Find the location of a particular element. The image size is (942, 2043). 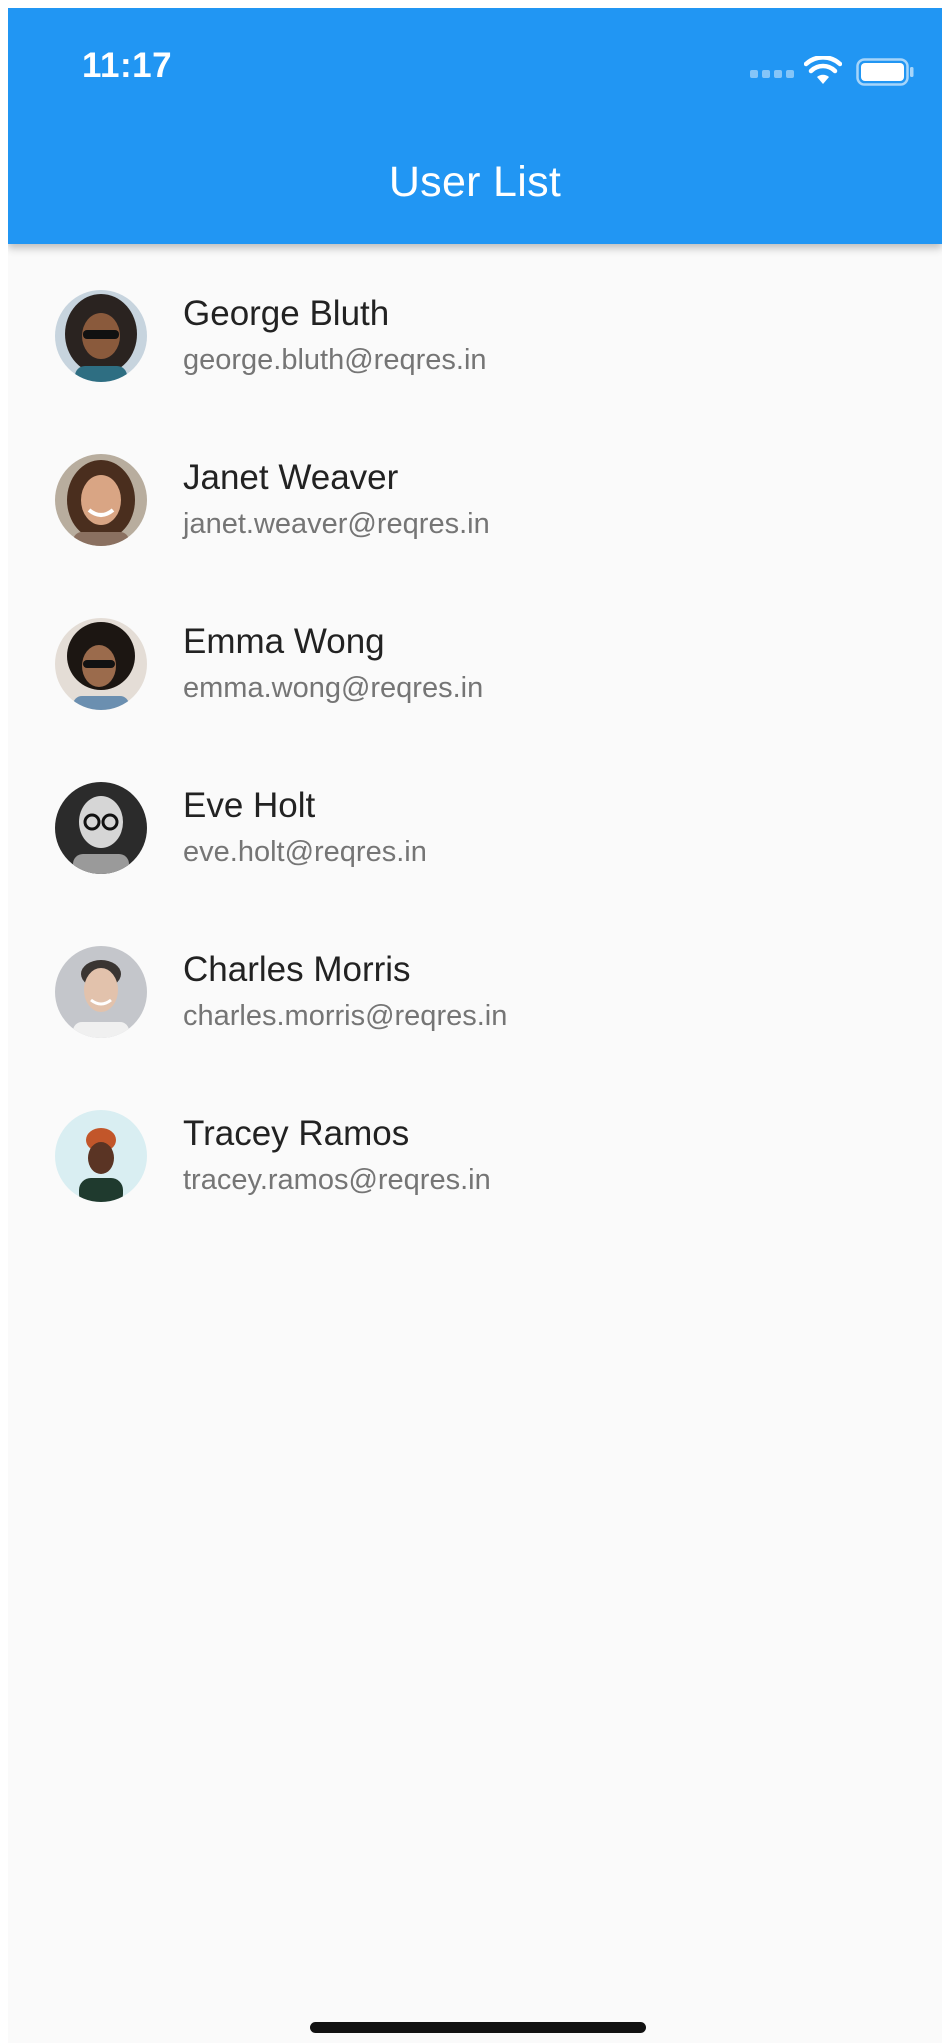

user-name: Eve Holt is located at coordinates (249, 805).